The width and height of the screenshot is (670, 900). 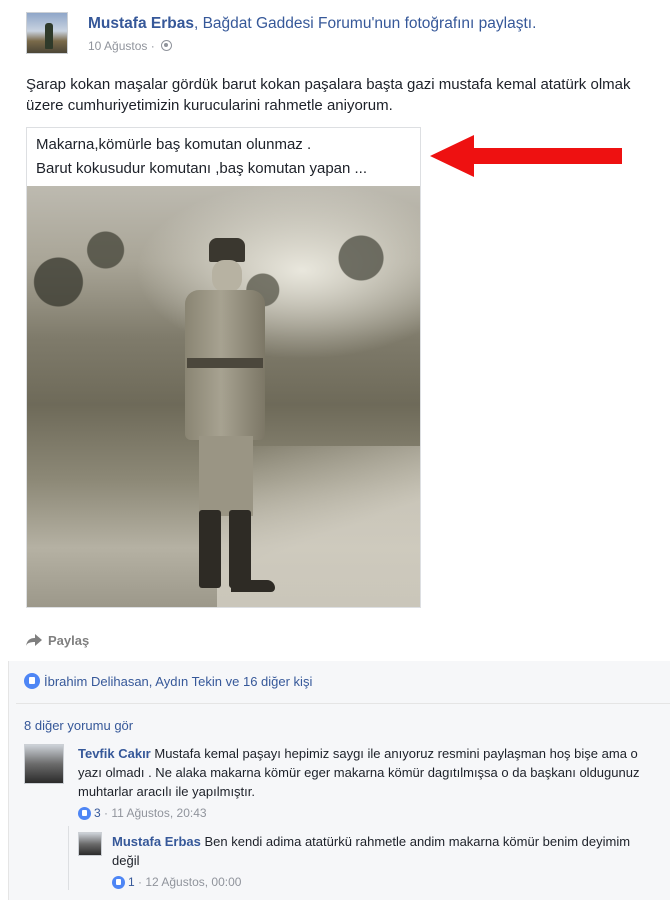 I want to click on view-more-comments-link: 8 diğer yorumu gör, so click(x=78, y=725).